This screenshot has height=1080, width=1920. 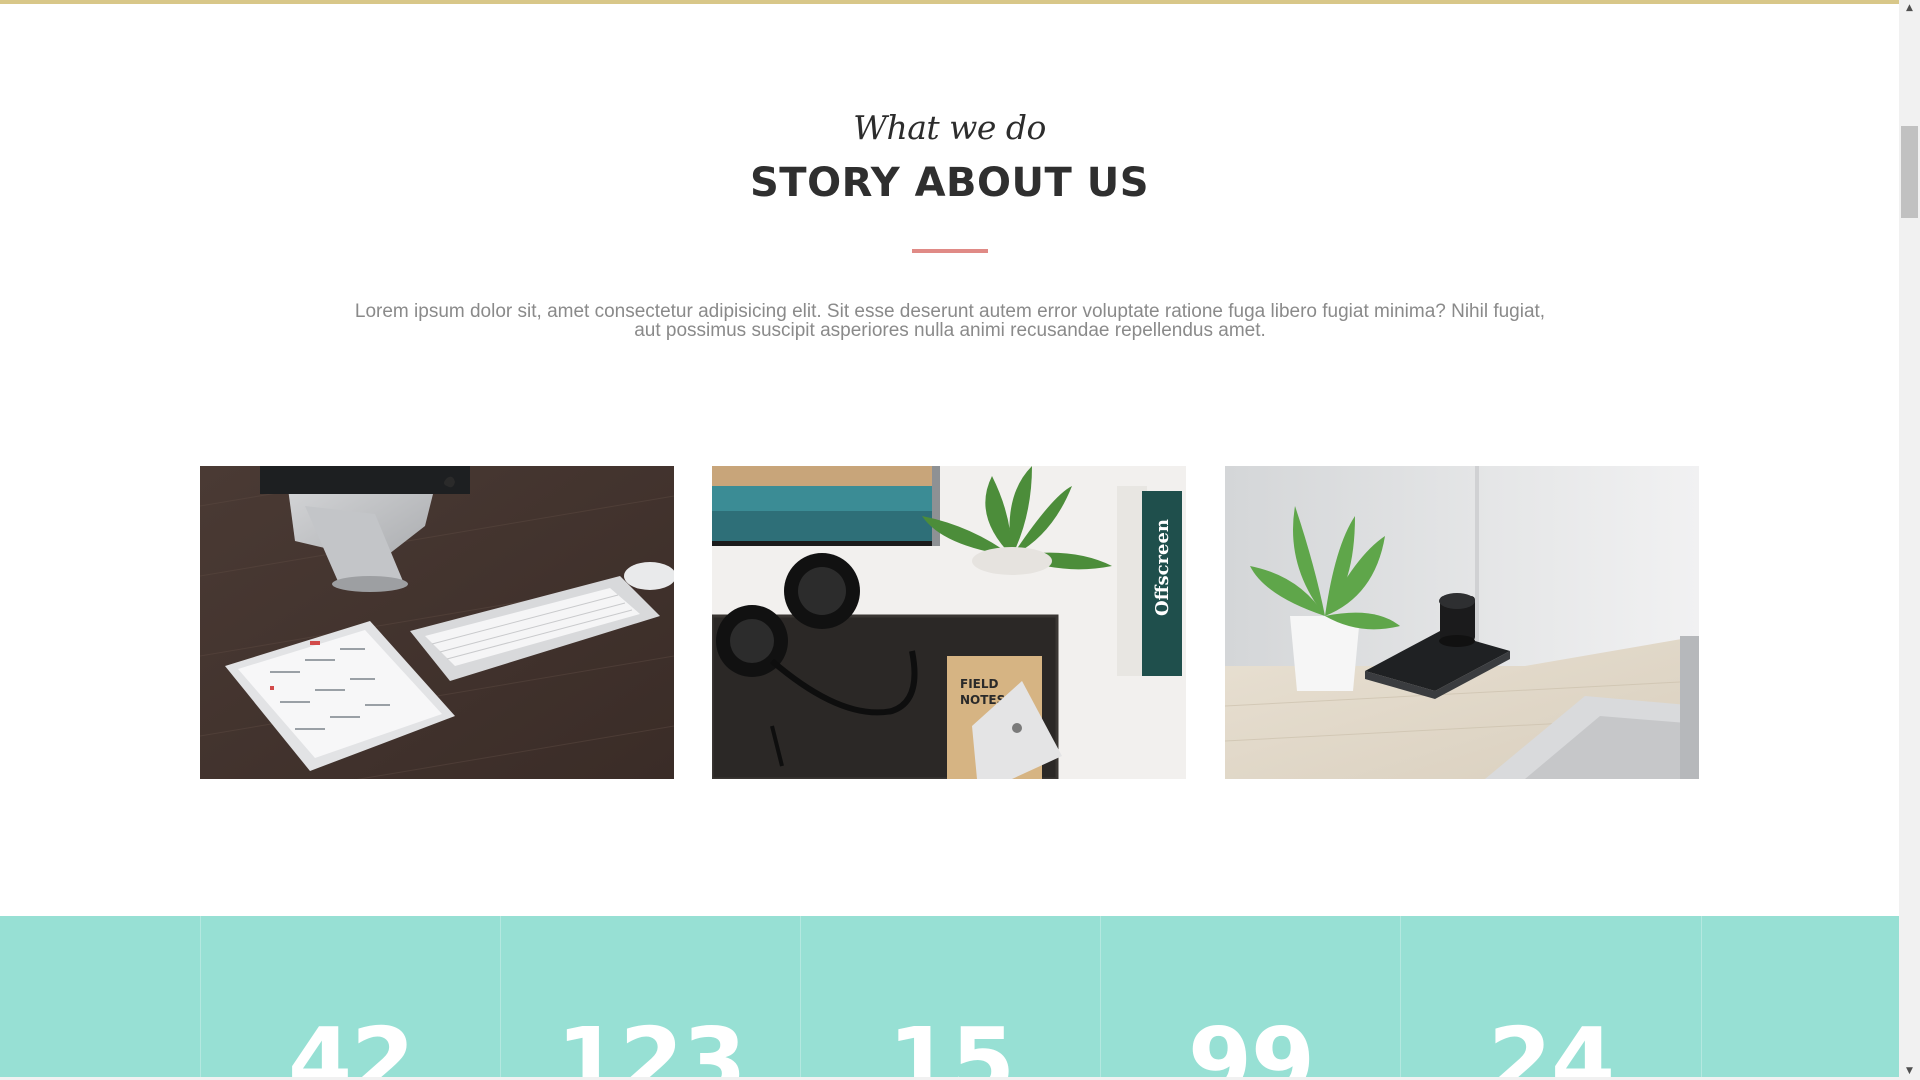 What do you see at coordinates (1162, 567) in the screenshot?
I see `book-spine-text: Offscreen` at bounding box center [1162, 567].